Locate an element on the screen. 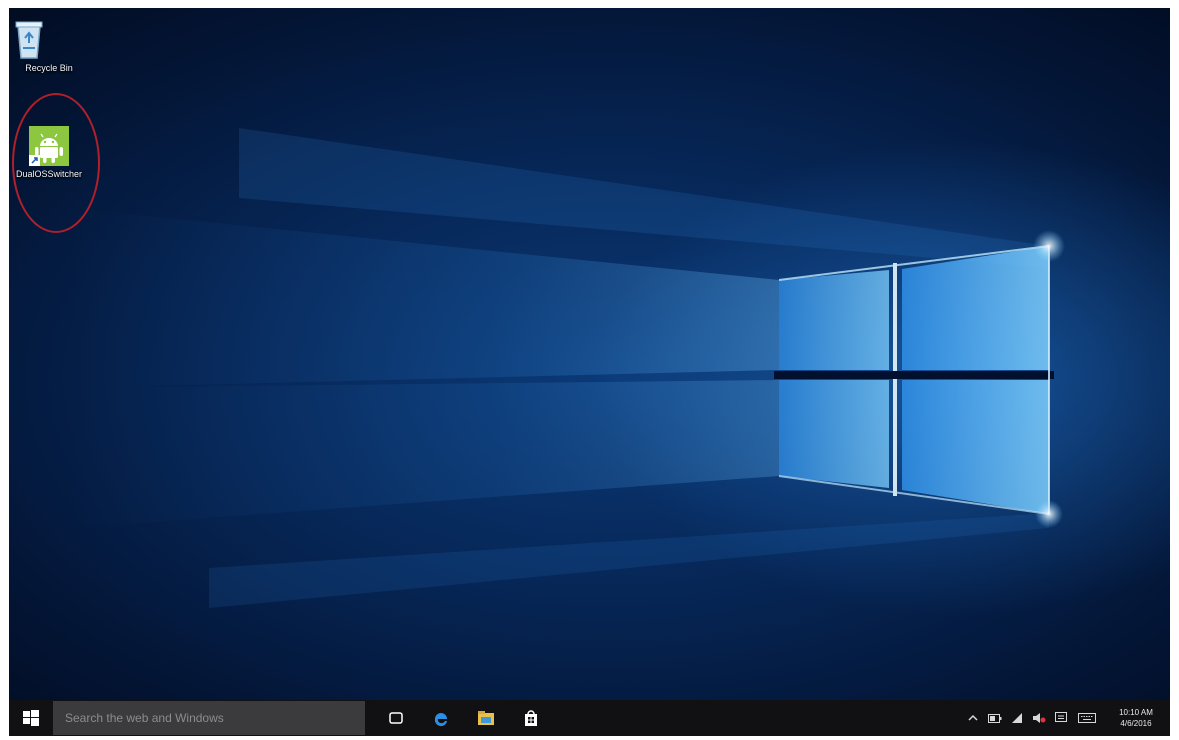  recycle-bin-icon is located at coordinates (42, 39).